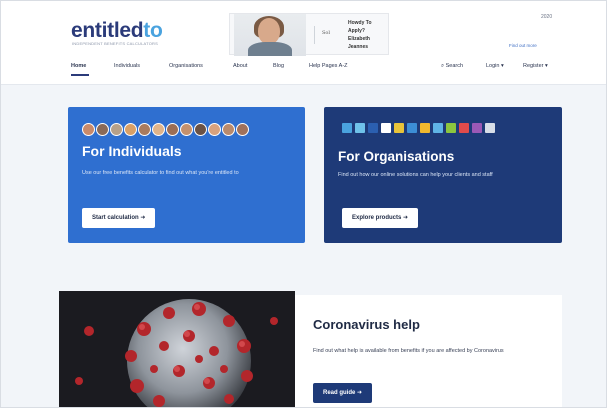  I want to click on site-logo: entitledto, so click(117, 31).